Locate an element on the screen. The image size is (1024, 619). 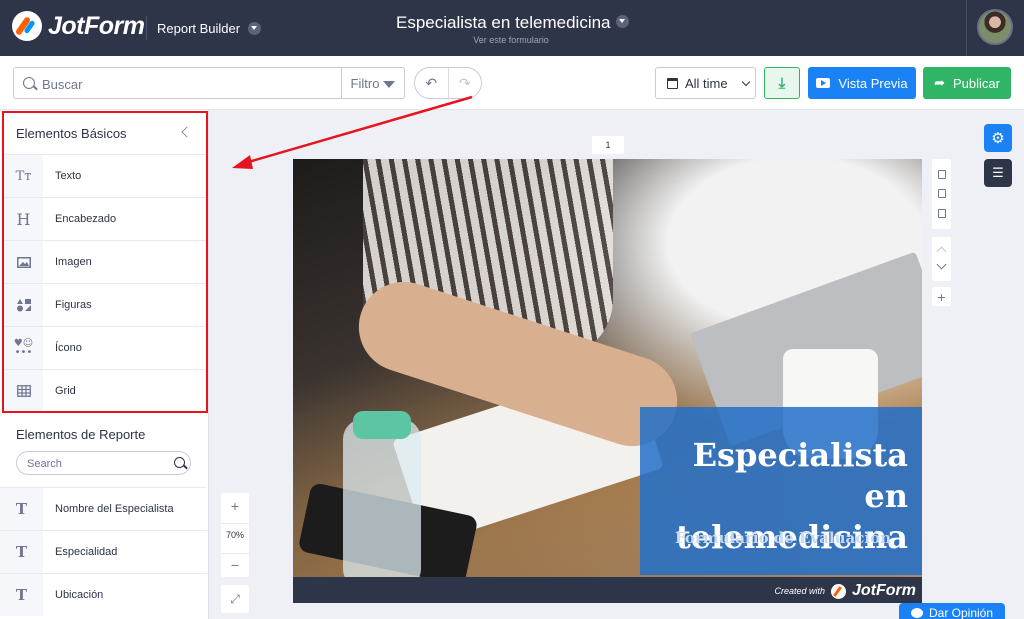
download-button: ⤓ is located at coordinates (782, 83).